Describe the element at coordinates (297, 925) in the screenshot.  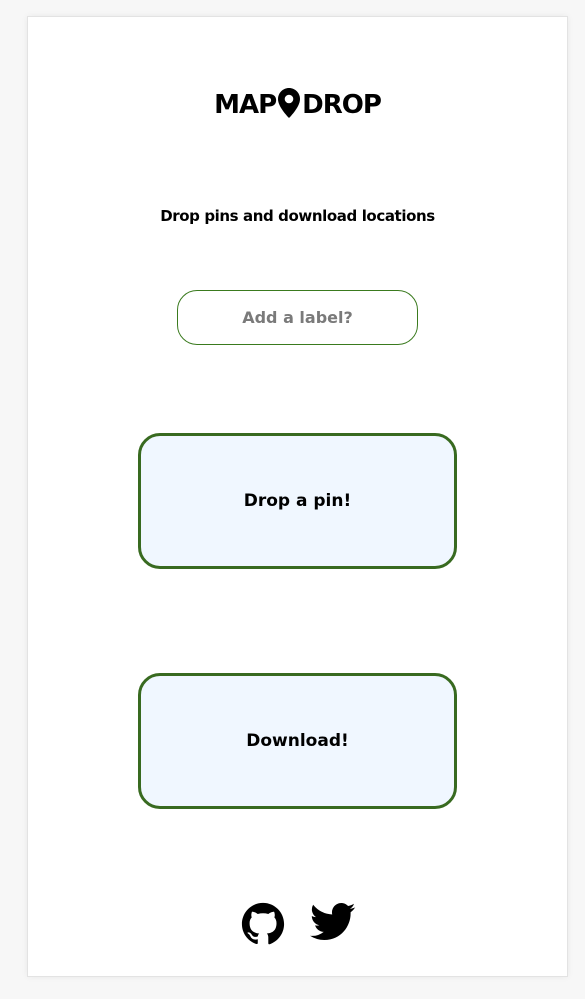
I see `social-links` at that location.